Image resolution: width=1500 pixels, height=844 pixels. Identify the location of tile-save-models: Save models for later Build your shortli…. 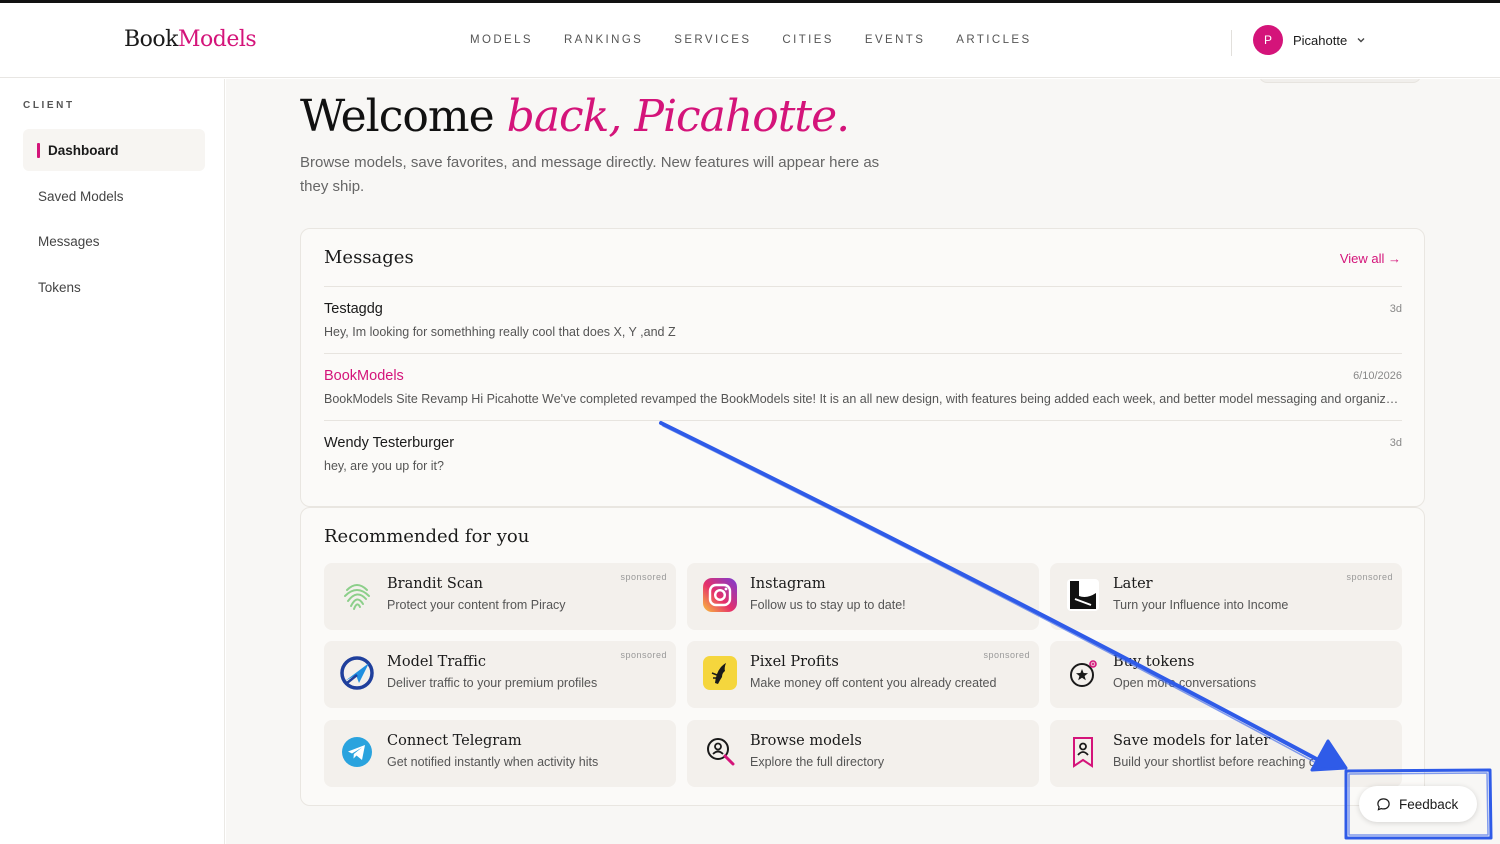
(1226, 753).